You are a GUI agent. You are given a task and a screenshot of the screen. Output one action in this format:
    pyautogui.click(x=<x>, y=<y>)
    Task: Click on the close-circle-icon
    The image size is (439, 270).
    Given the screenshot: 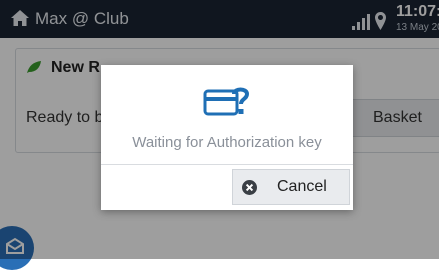 What is the action you would take?
    pyautogui.click(x=249, y=187)
    